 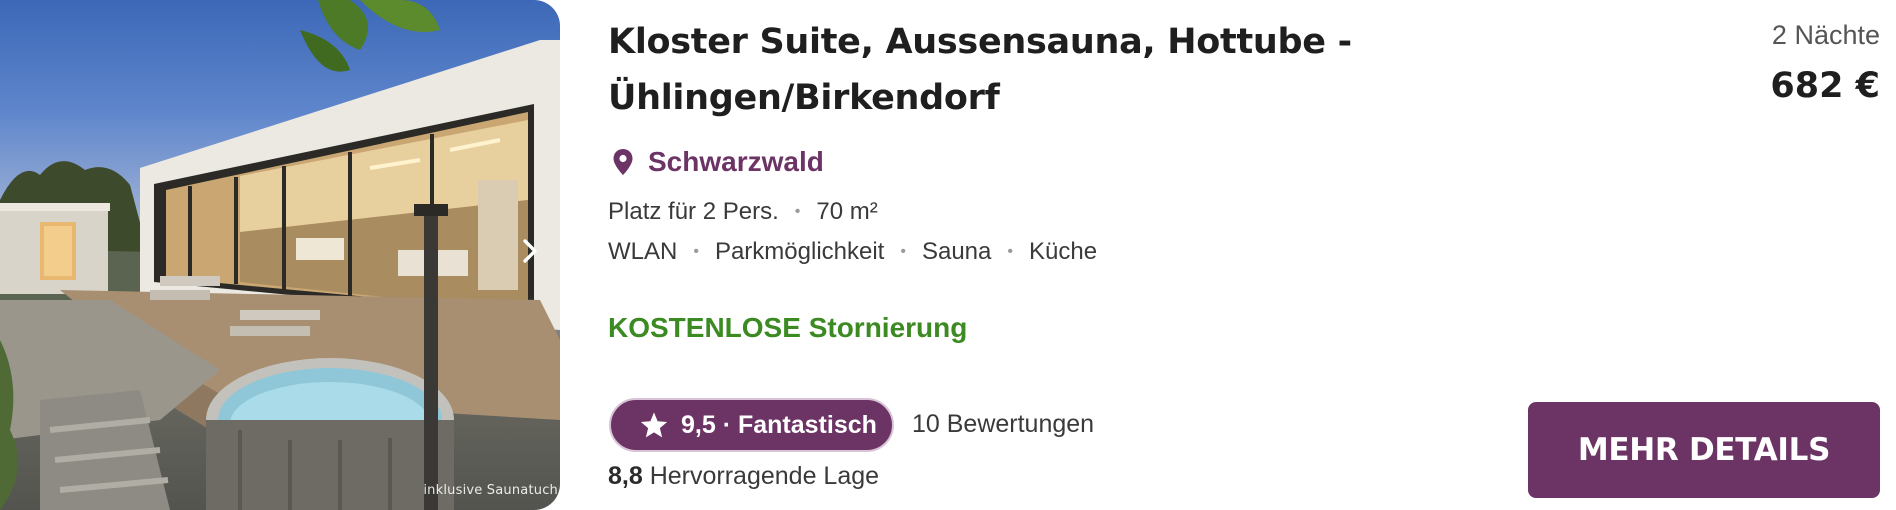 I want to click on next-photo-button, so click(x=537, y=253).